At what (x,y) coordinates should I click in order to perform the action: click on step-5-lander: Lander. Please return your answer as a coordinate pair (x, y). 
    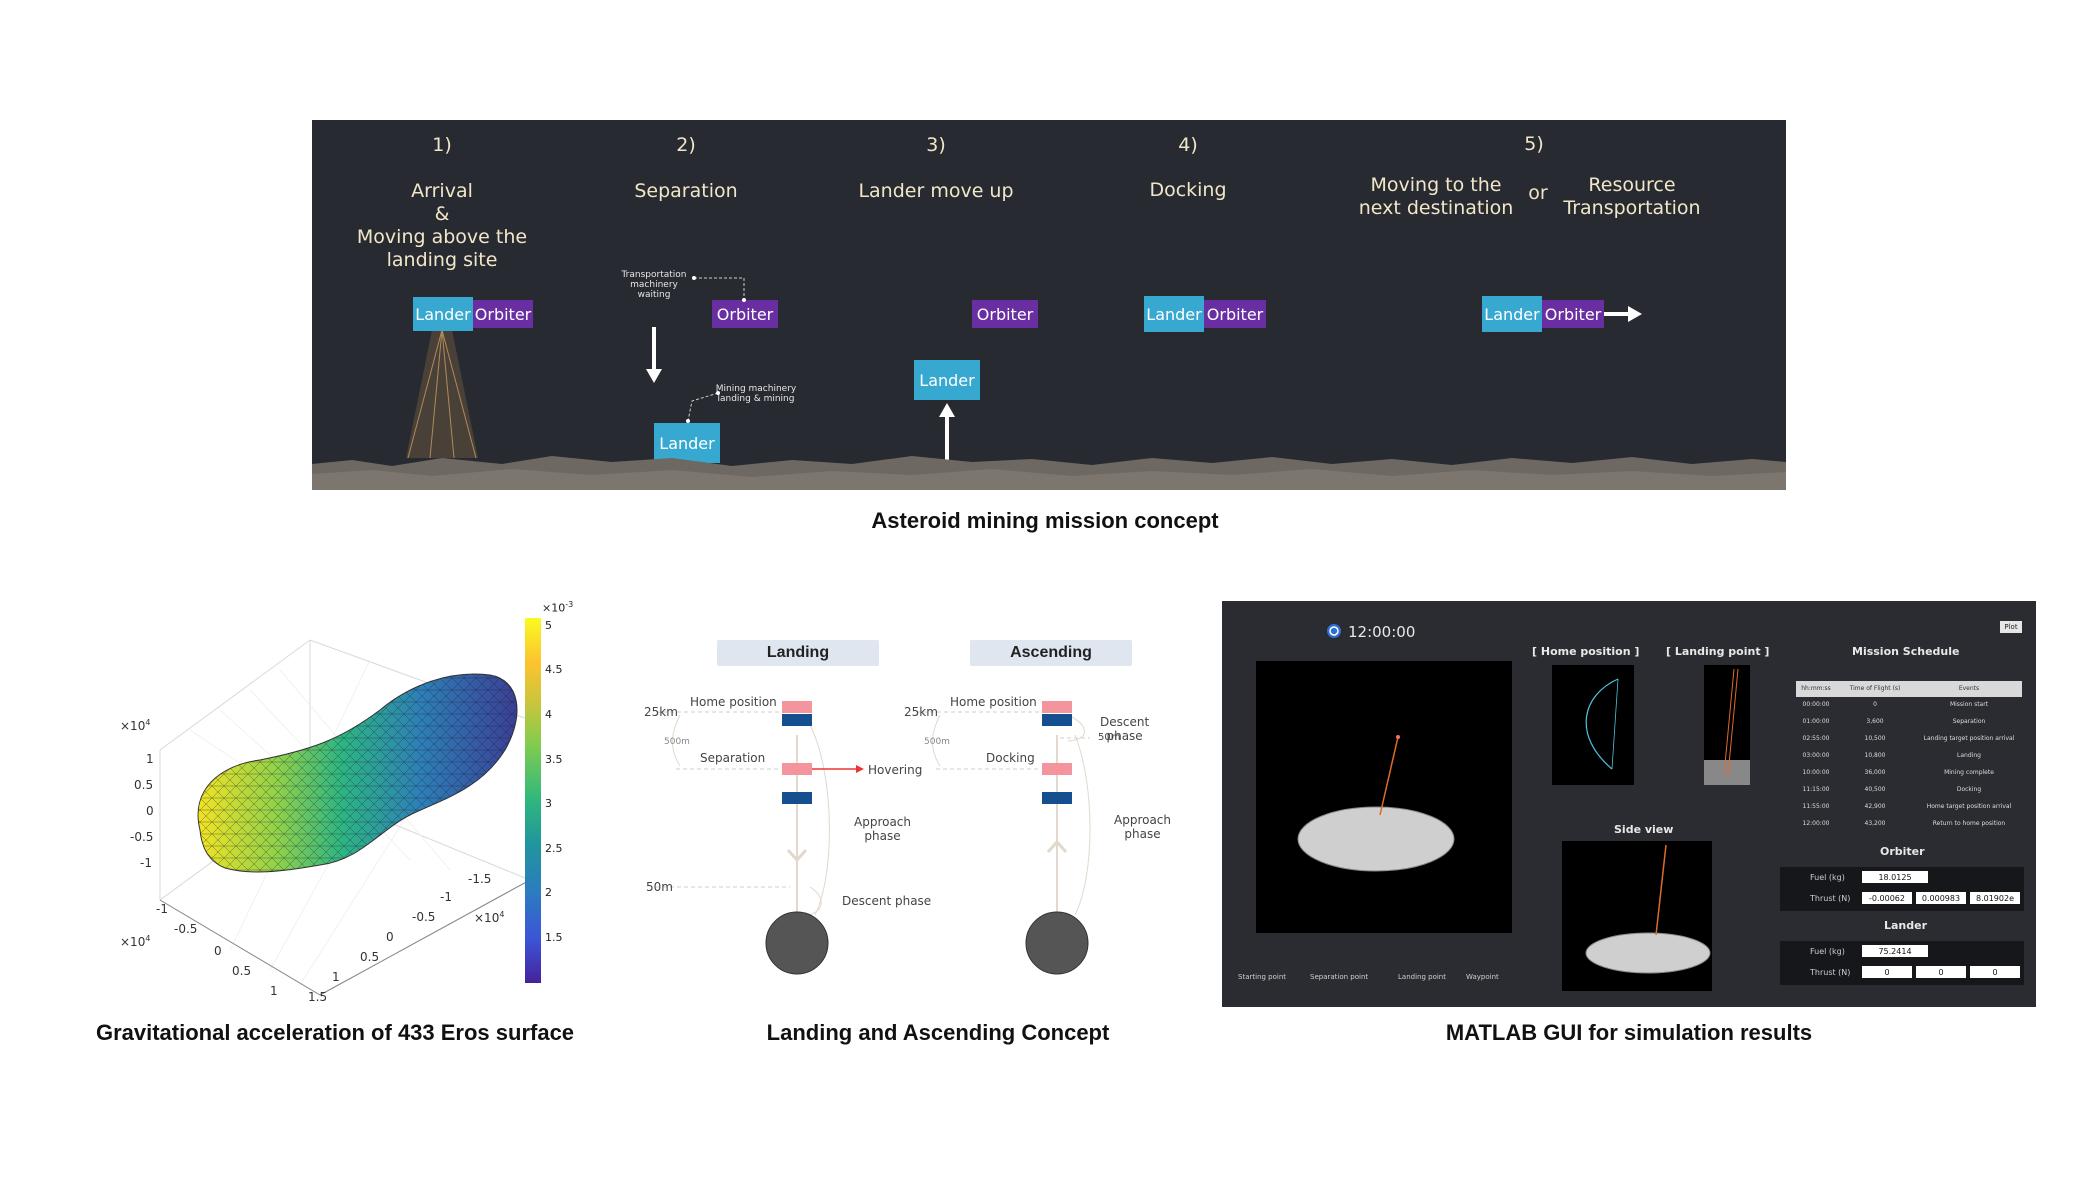
    Looking at the image, I should click on (1512, 314).